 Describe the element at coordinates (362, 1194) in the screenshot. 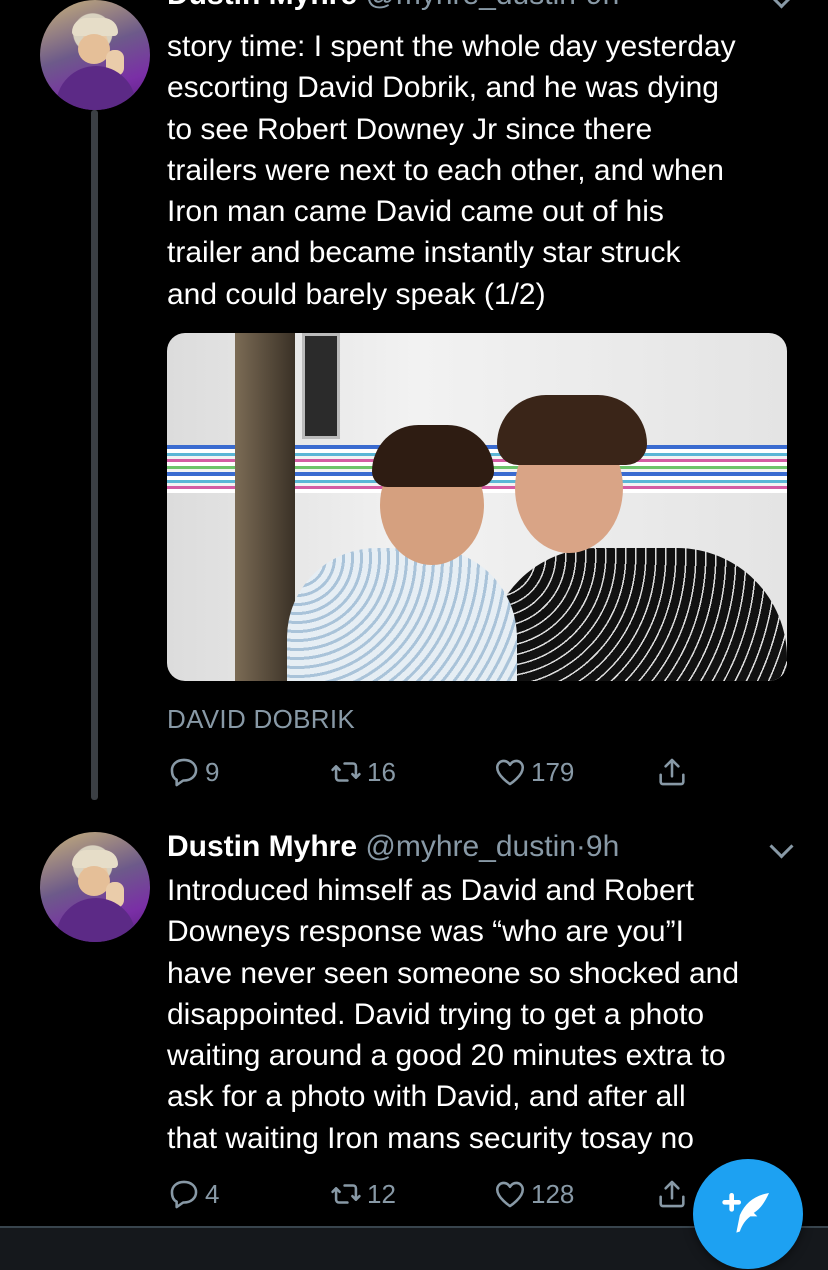

I see `retweet-button: 12` at that location.